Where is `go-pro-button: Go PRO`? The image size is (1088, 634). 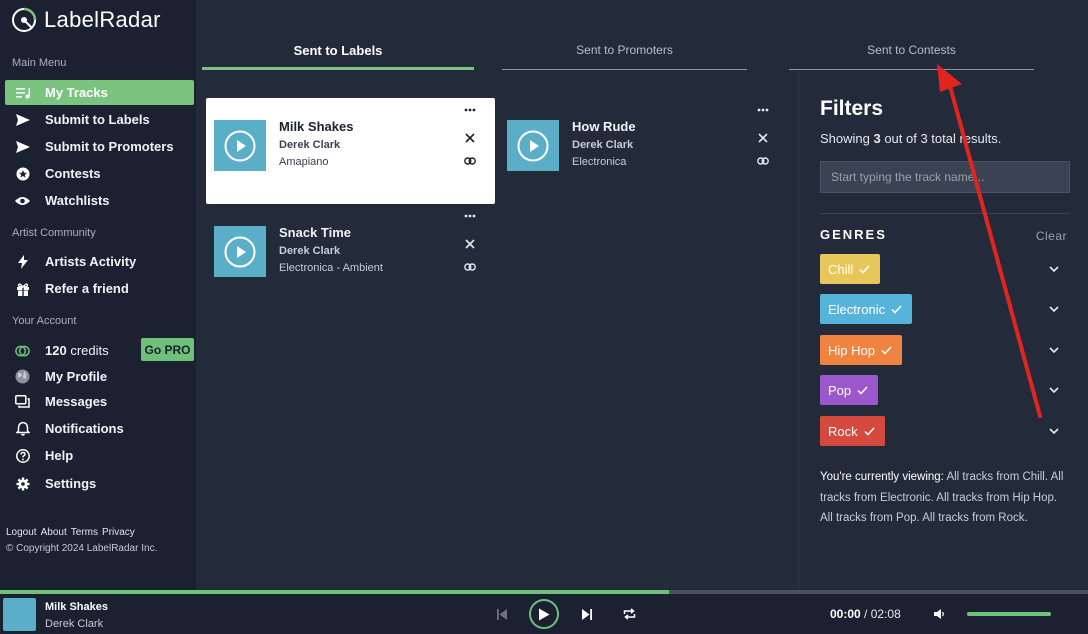 go-pro-button: Go PRO is located at coordinates (167, 349).